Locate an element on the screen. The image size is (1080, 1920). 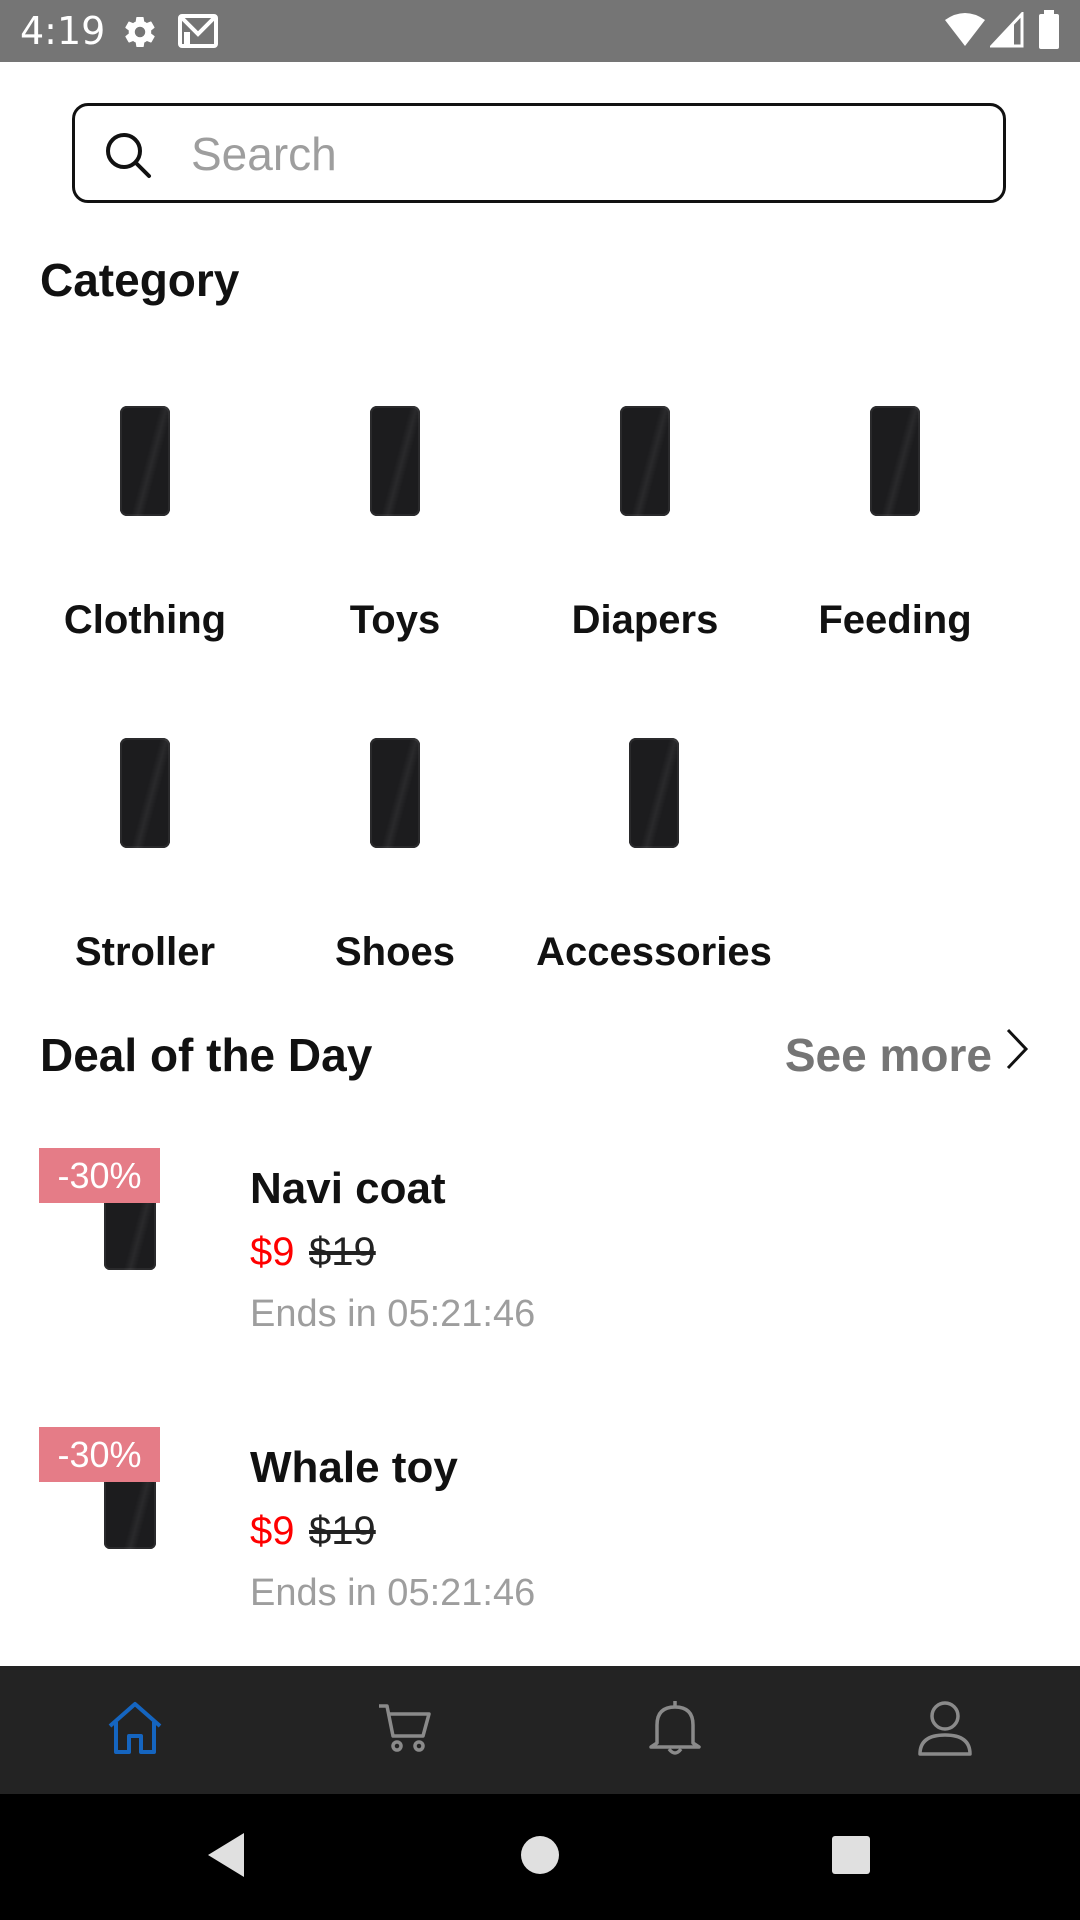
category-item-shoes: Shoes is located at coordinates (395, 856).